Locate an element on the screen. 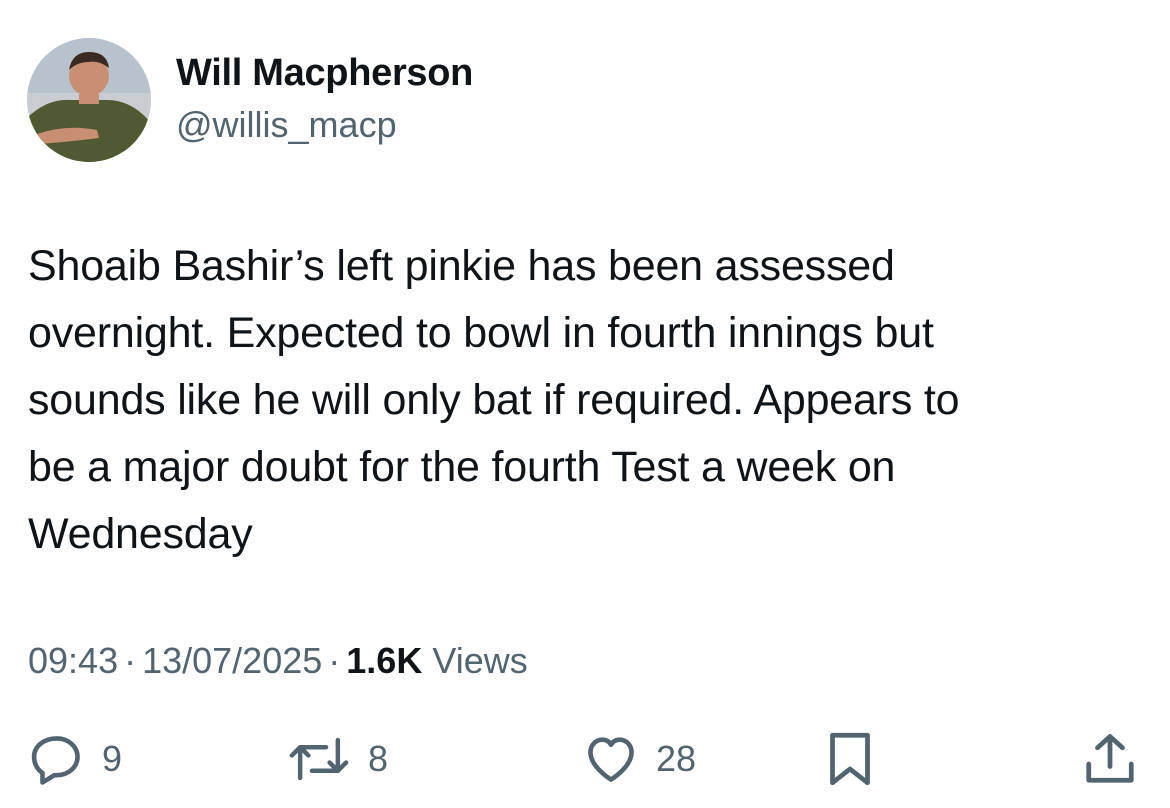  heart-icon is located at coordinates (611, 759).